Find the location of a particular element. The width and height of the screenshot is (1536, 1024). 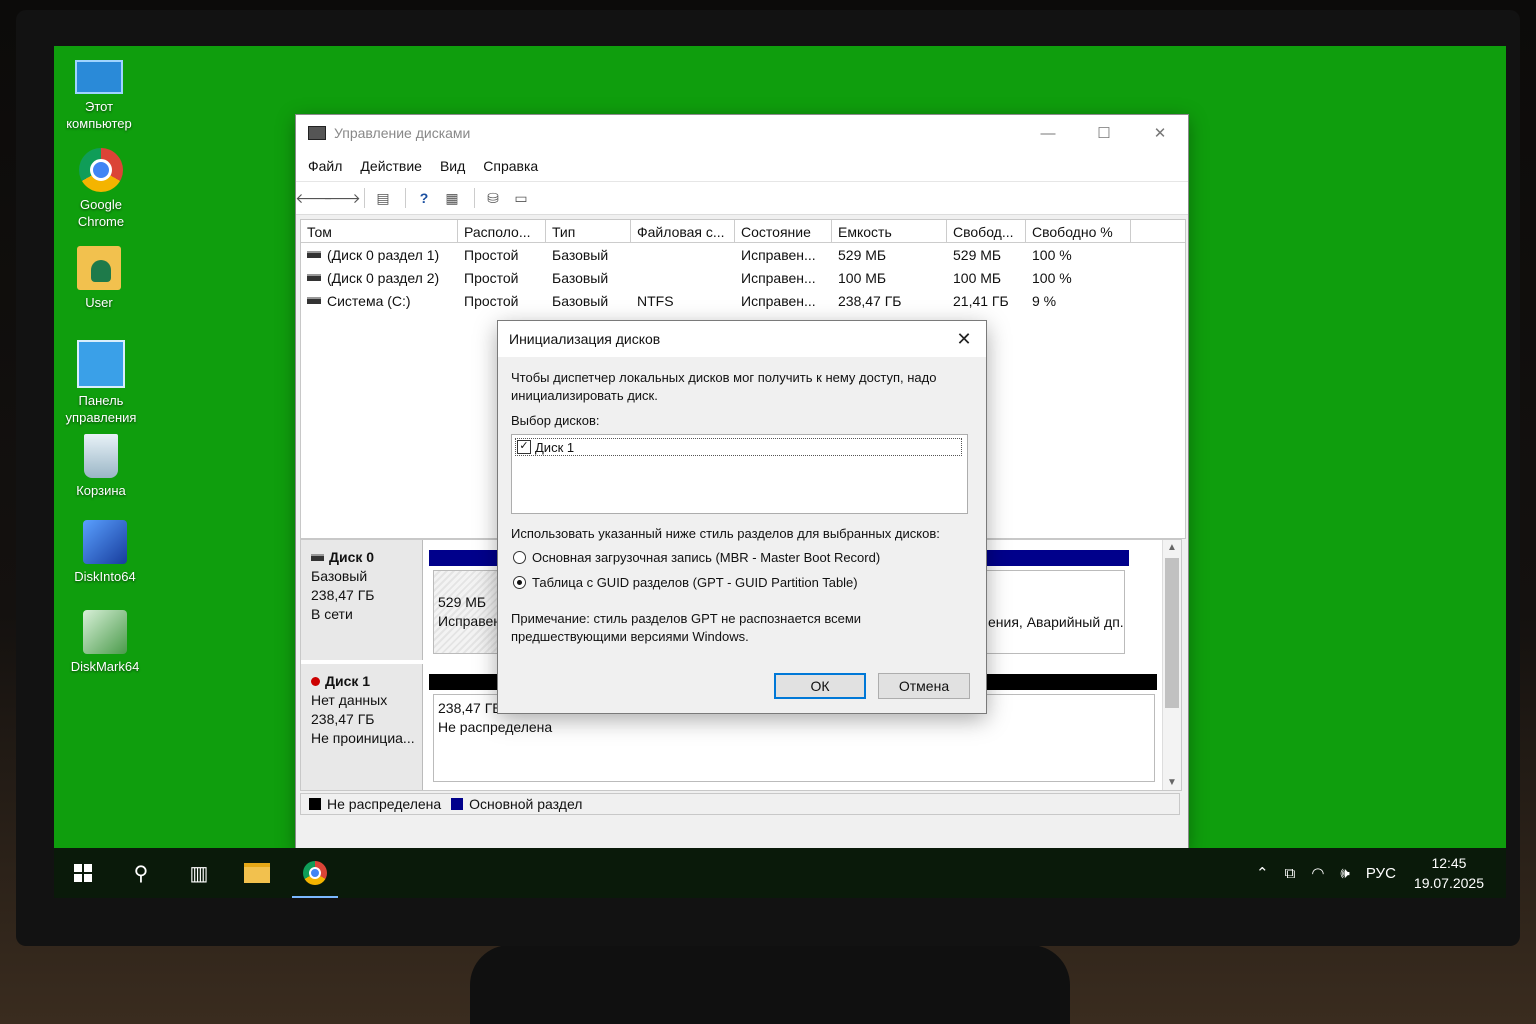

vertical-scrollbar: ▲ ▼ is located at coordinates (1171, 665).